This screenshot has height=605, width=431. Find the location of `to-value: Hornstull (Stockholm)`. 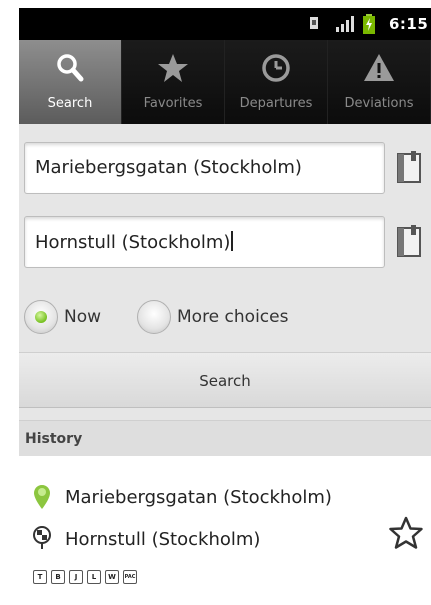

to-value: Hornstull (Stockholm) is located at coordinates (133, 242).